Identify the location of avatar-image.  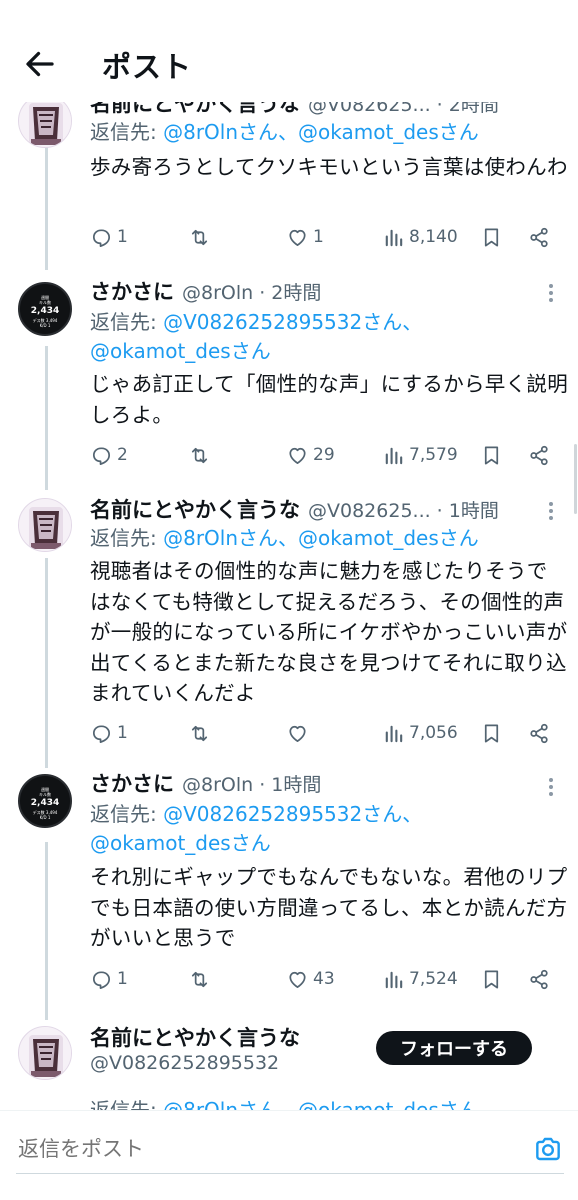
(45, 121).